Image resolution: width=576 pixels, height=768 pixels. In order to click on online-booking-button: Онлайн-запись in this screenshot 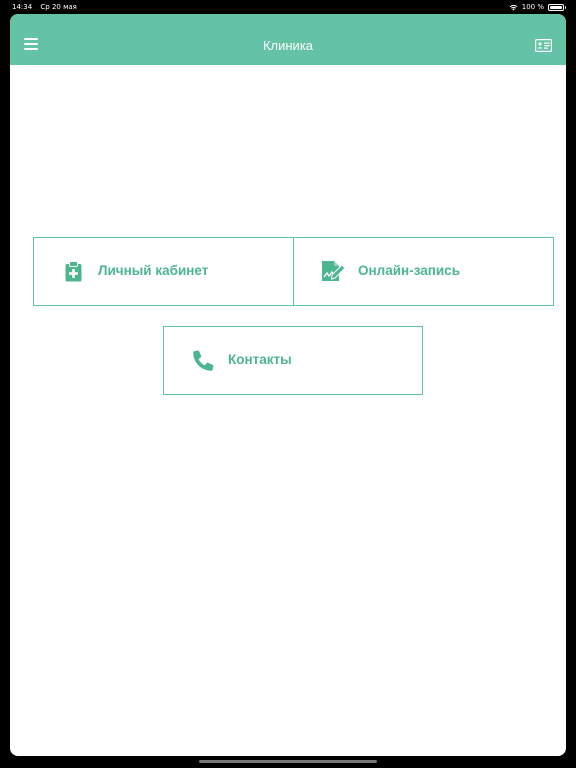, I will do `click(423, 271)`.